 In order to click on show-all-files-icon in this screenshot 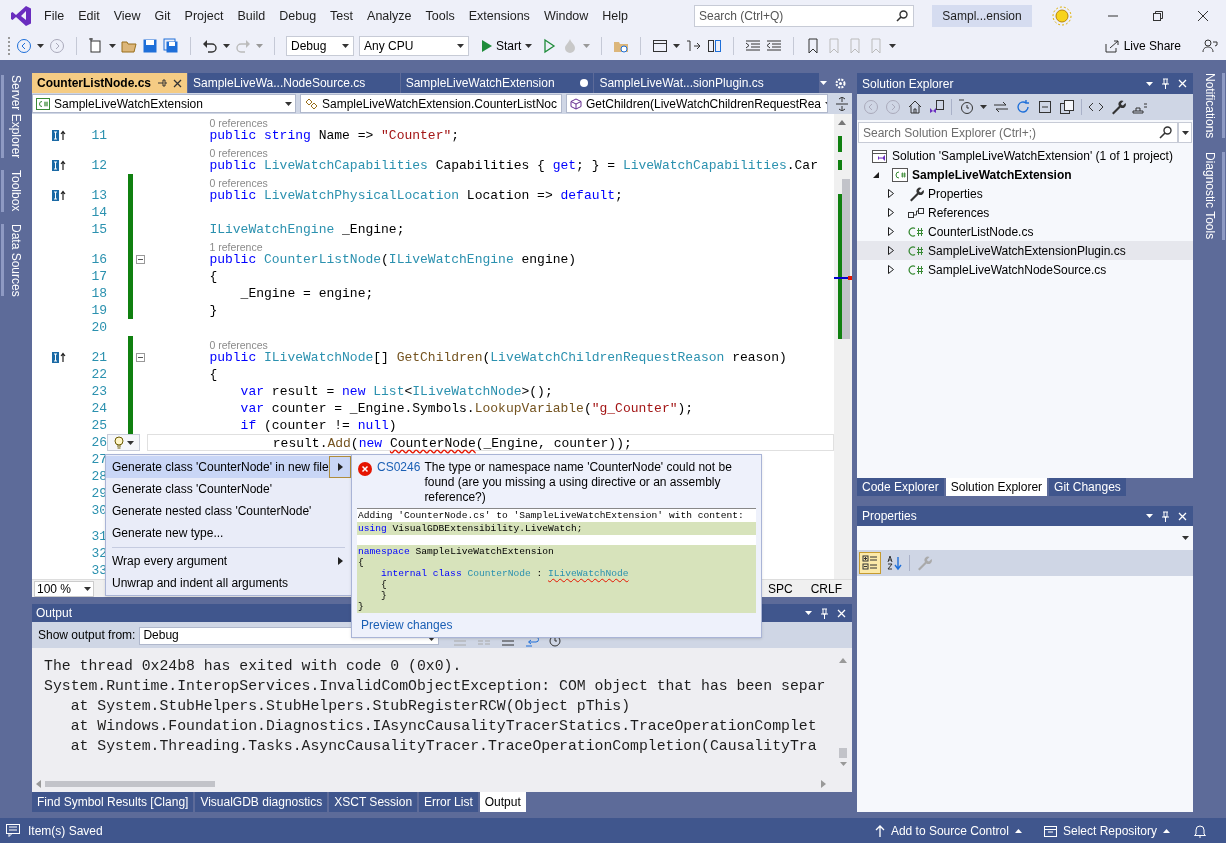, I will do `click(1067, 107)`.